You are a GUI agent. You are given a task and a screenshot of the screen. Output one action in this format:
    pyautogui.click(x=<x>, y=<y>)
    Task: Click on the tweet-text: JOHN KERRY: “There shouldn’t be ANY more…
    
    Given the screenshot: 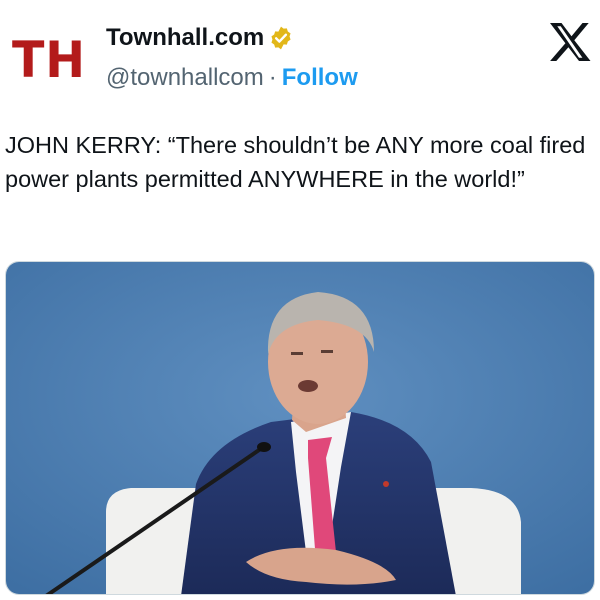 What is the action you would take?
    pyautogui.click(x=295, y=162)
    